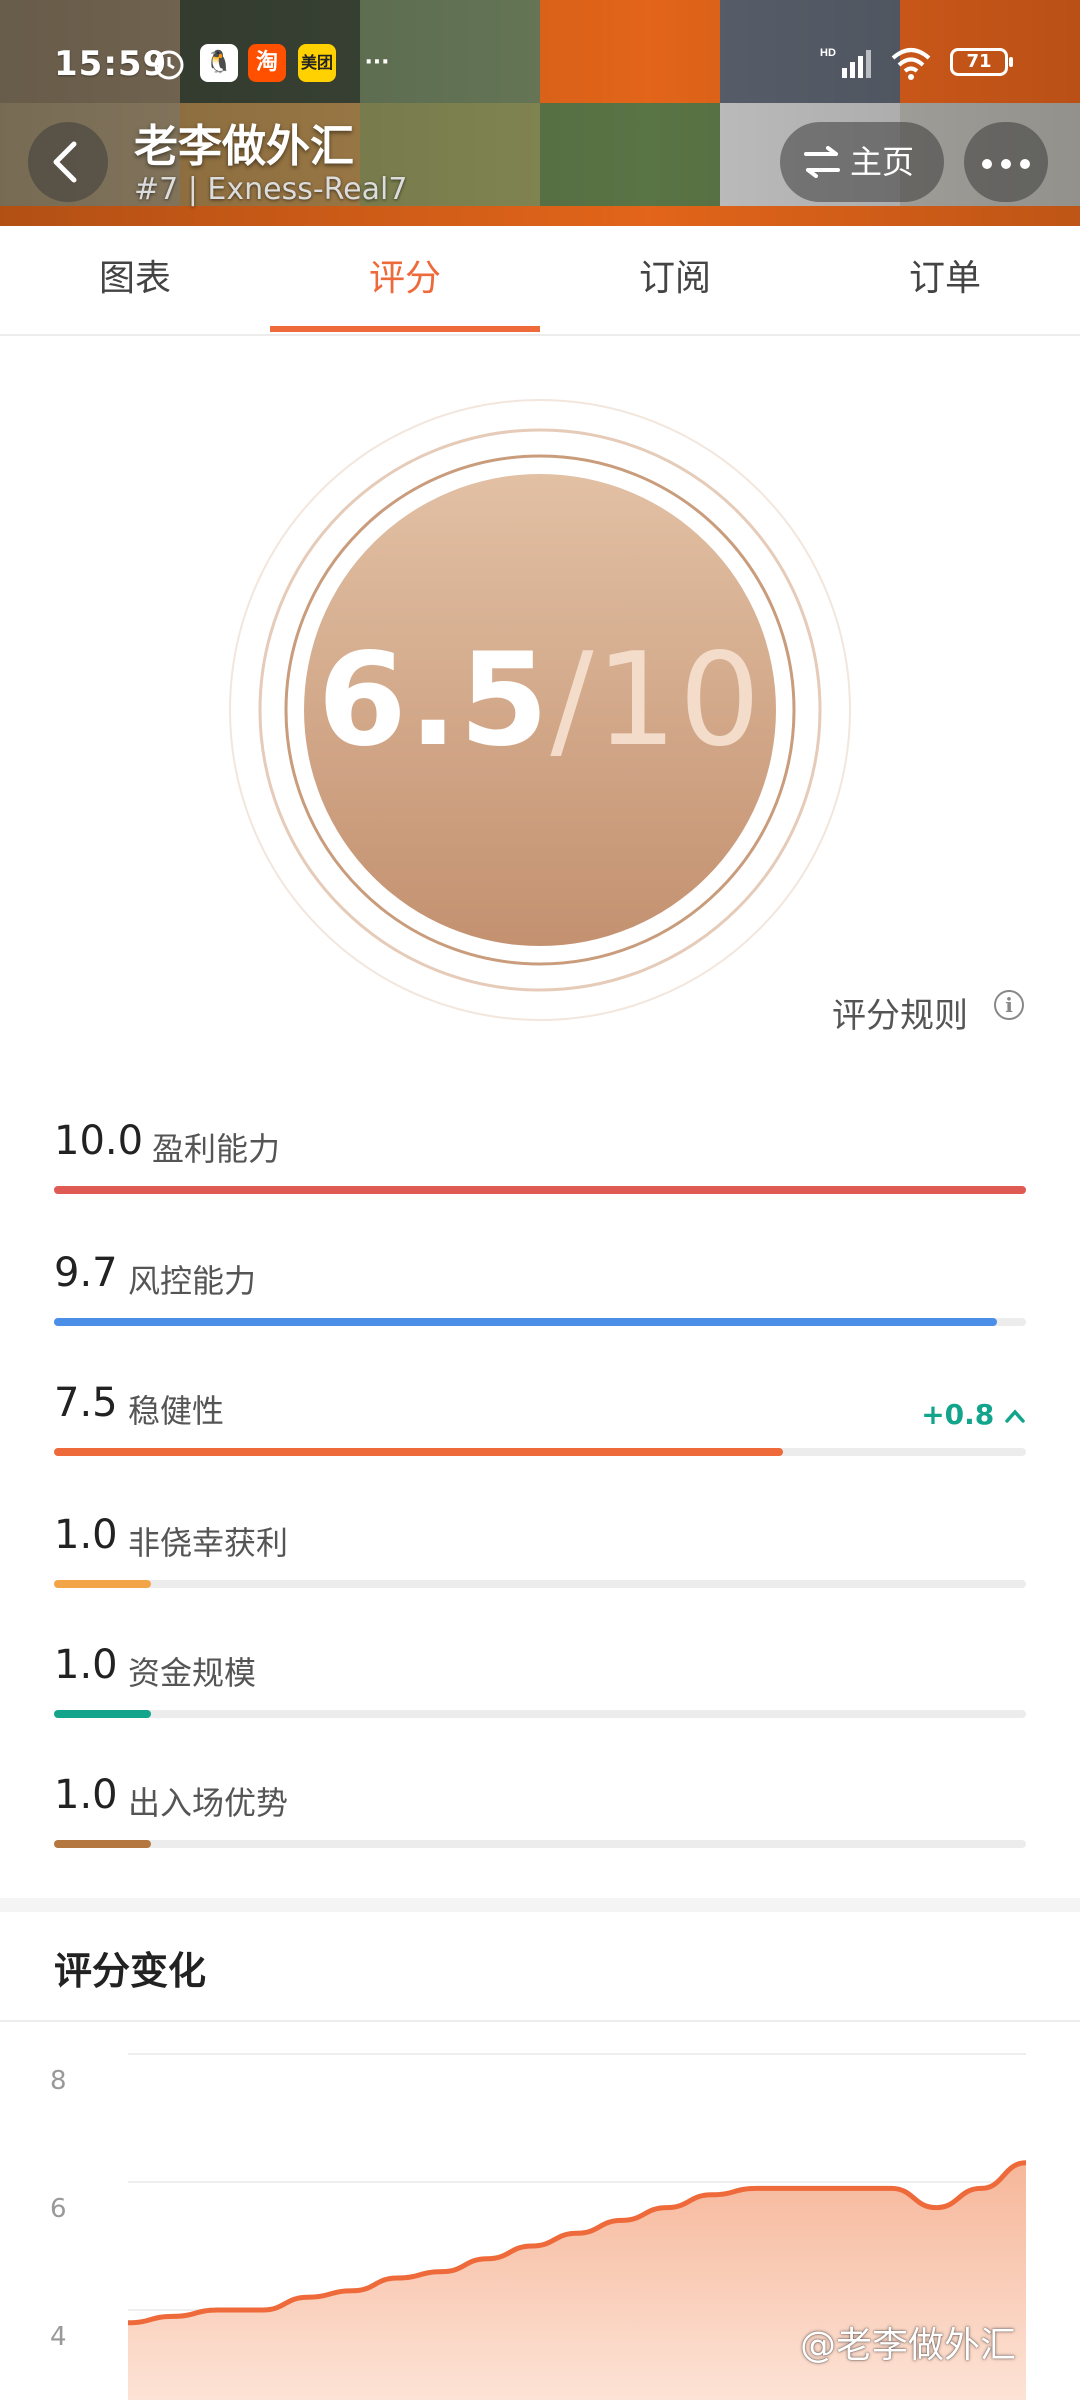 This screenshot has width=1080, height=2400. I want to click on score-history-title: 评分变化, so click(130, 1971).